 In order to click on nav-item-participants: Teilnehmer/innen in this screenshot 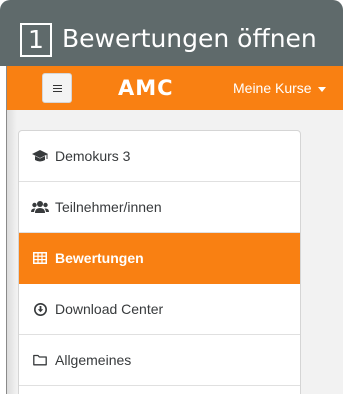, I will do `click(159, 207)`.